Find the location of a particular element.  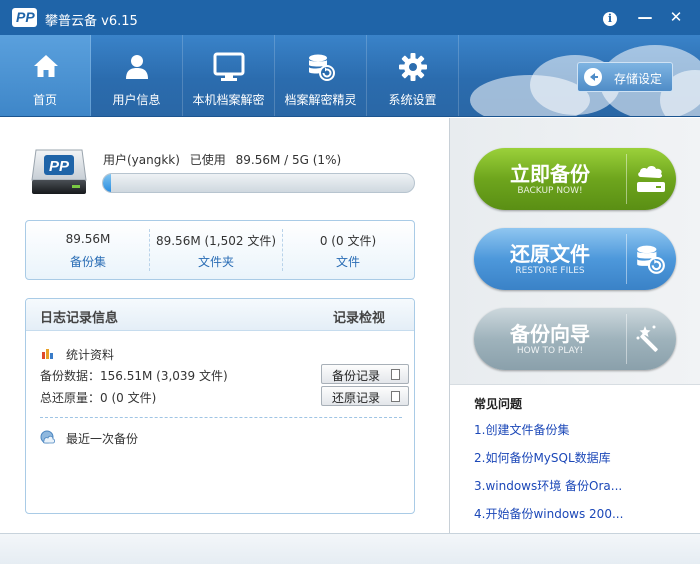

status-bar is located at coordinates (350, 548).